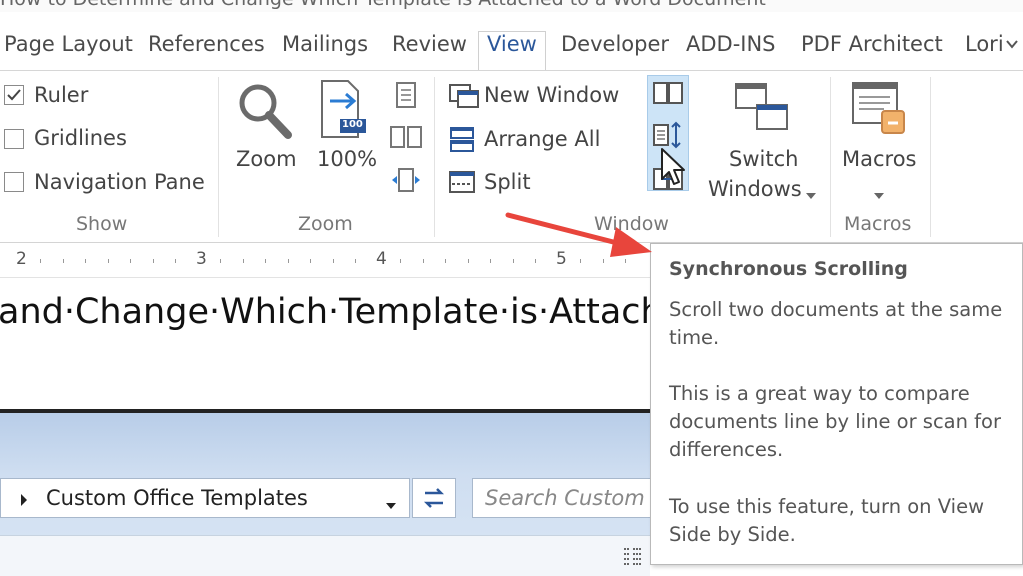 The image size is (1023, 576). I want to click on dialog-toolbar, so click(325, 555).